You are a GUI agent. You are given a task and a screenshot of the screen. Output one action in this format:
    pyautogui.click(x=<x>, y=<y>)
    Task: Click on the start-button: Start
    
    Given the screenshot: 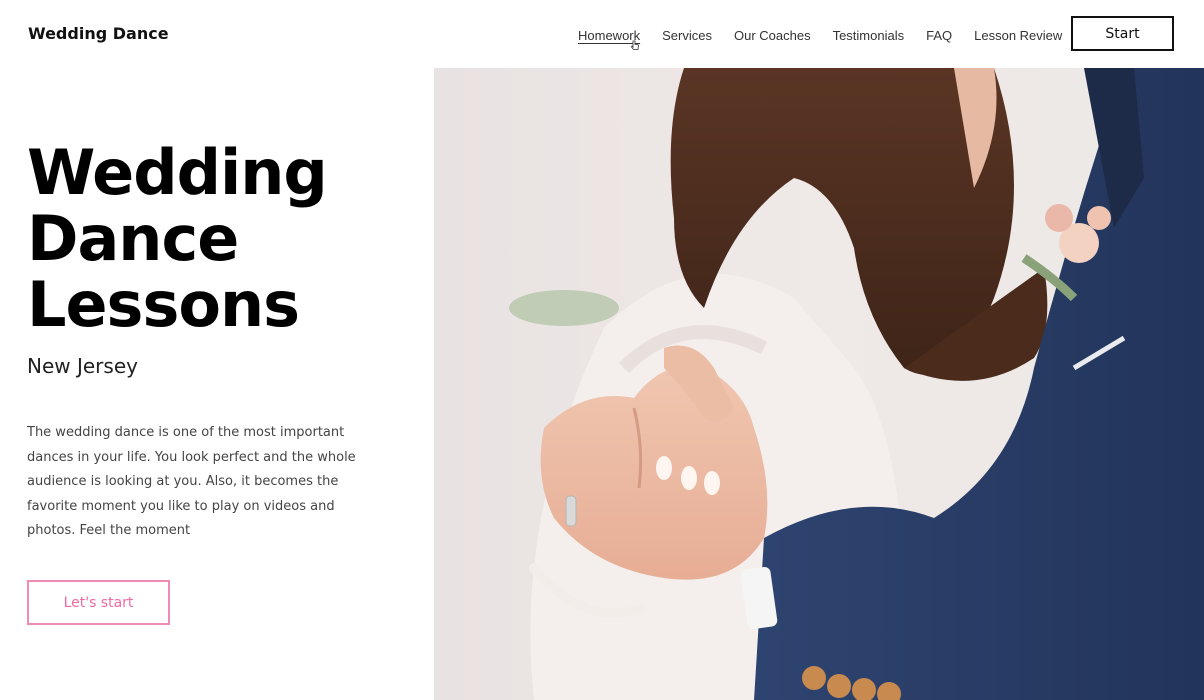 What is the action you would take?
    pyautogui.click(x=1122, y=33)
    